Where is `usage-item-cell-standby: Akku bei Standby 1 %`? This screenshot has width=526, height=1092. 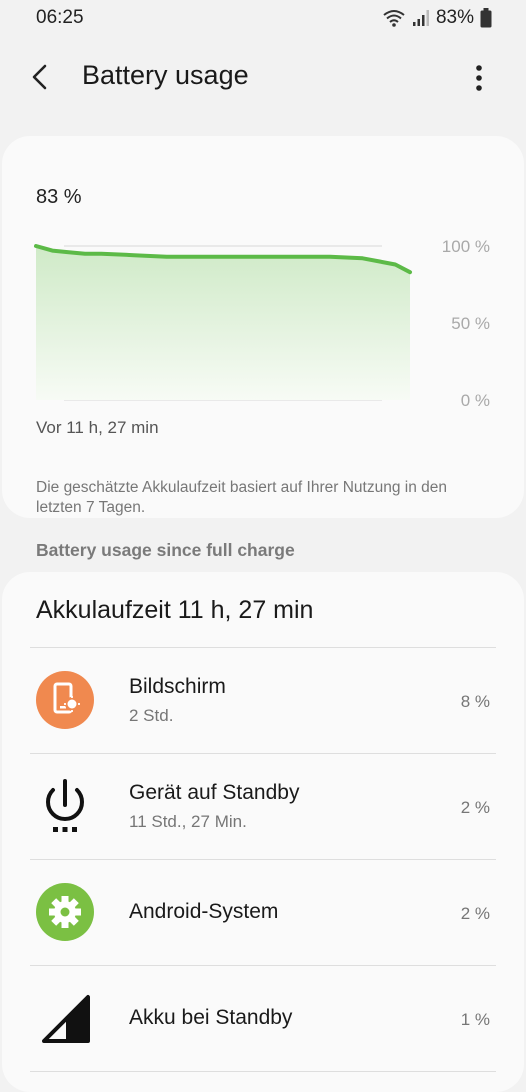 usage-item-cell-standby: Akku bei Standby 1 % is located at coordinates (263, 1019).